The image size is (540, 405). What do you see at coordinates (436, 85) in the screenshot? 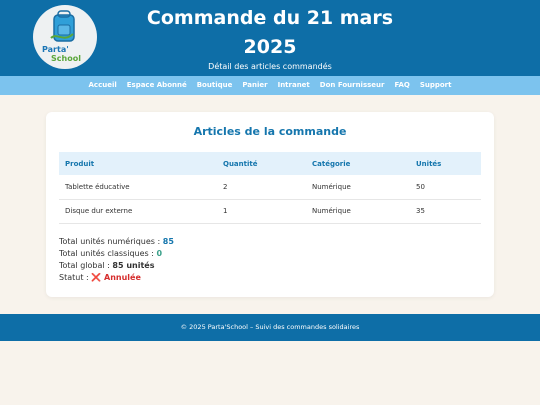
I see `nav-support: Support` at bounding box center [436, 85].